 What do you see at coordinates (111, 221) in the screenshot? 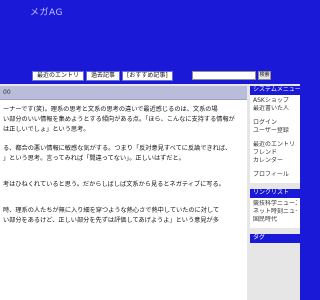
I see `entry-paragraph: い部分をあるけど、正しい部分を先ずは評価してあげようよ」という意見が多` at bounding box center [111, 221].